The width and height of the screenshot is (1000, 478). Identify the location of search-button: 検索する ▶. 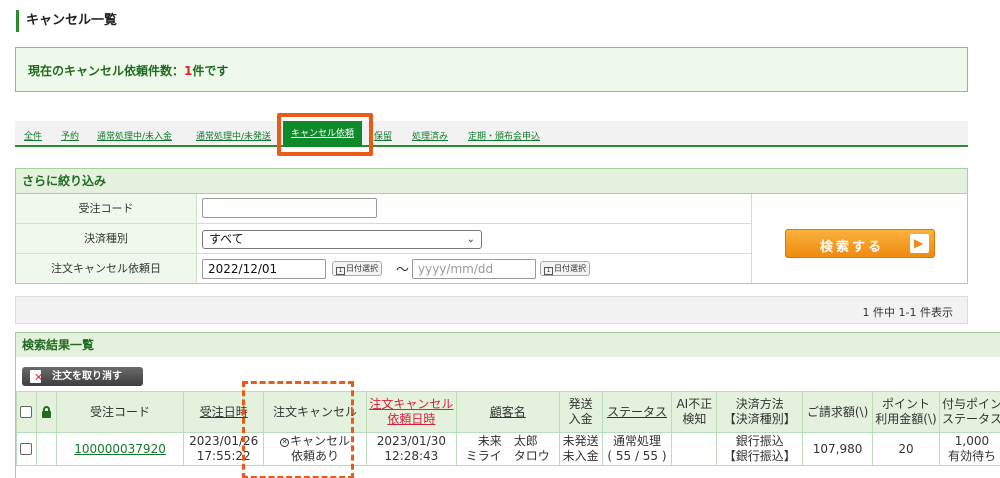
(860, 243).